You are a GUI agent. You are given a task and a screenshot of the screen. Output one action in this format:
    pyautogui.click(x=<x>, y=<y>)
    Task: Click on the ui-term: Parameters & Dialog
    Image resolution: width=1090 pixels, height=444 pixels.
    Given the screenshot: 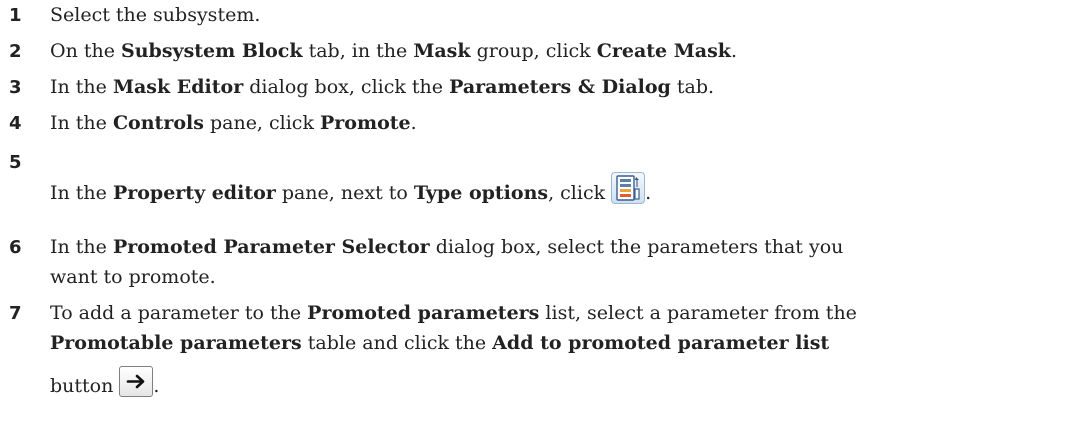 What is the action you would take?
    pyautogui.click(x=560, y=87)
    